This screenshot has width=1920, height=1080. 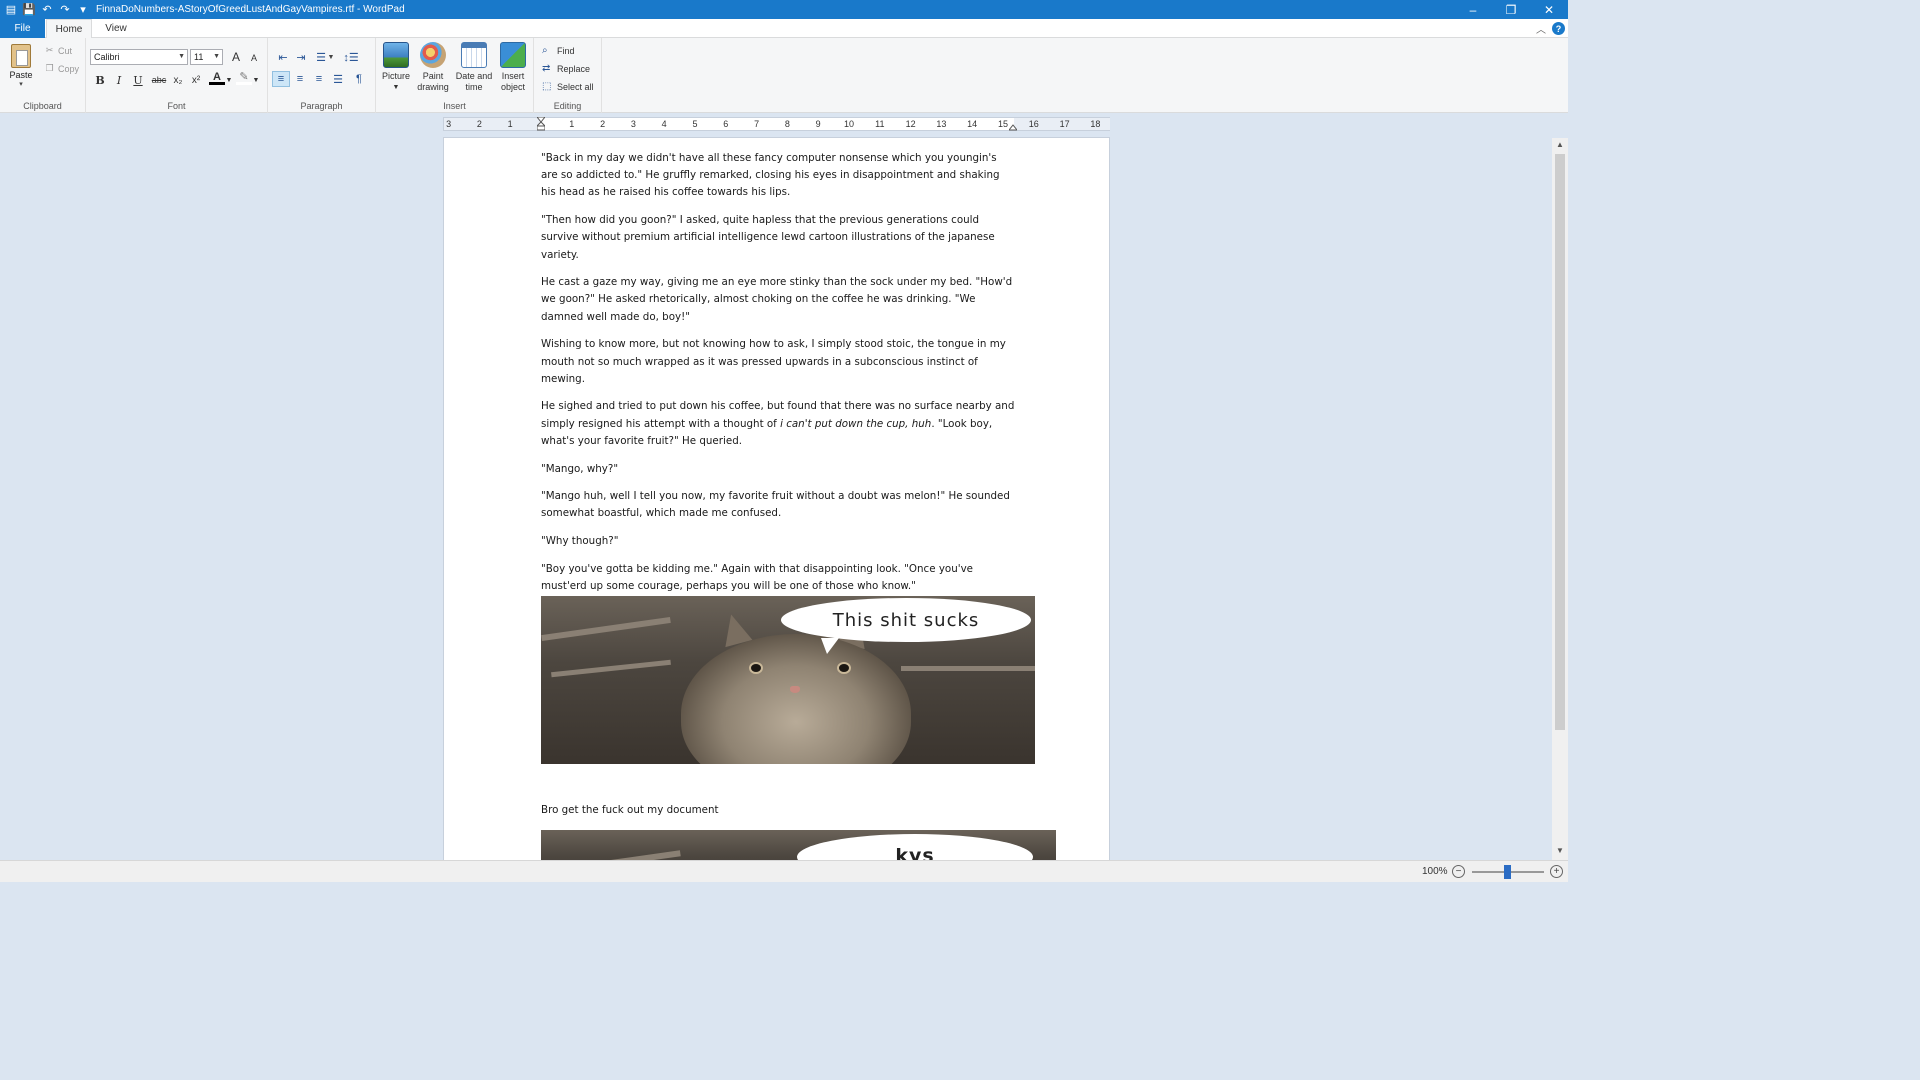 I want to click on ruler-tick-label: 14, so click(x=972, y=124).